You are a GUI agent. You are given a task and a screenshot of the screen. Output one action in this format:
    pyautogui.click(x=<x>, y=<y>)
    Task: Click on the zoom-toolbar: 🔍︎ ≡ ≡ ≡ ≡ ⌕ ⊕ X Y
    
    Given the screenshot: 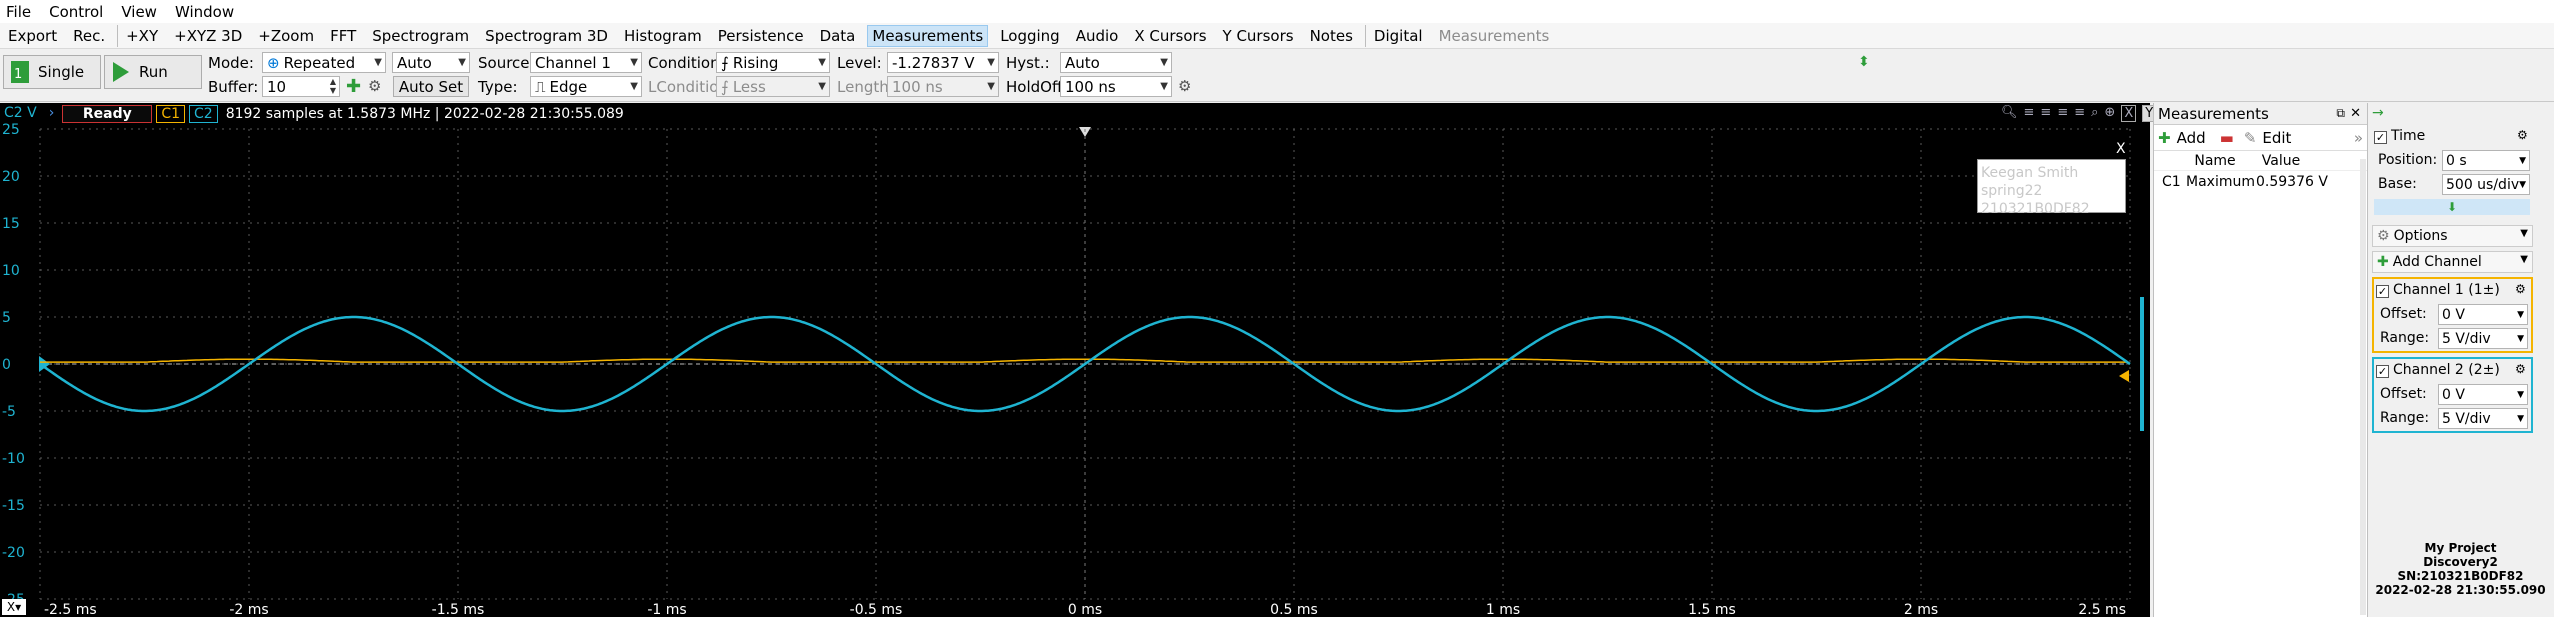 What is the action you would take?
    pyautogui.click(x=2079, y=113)
    